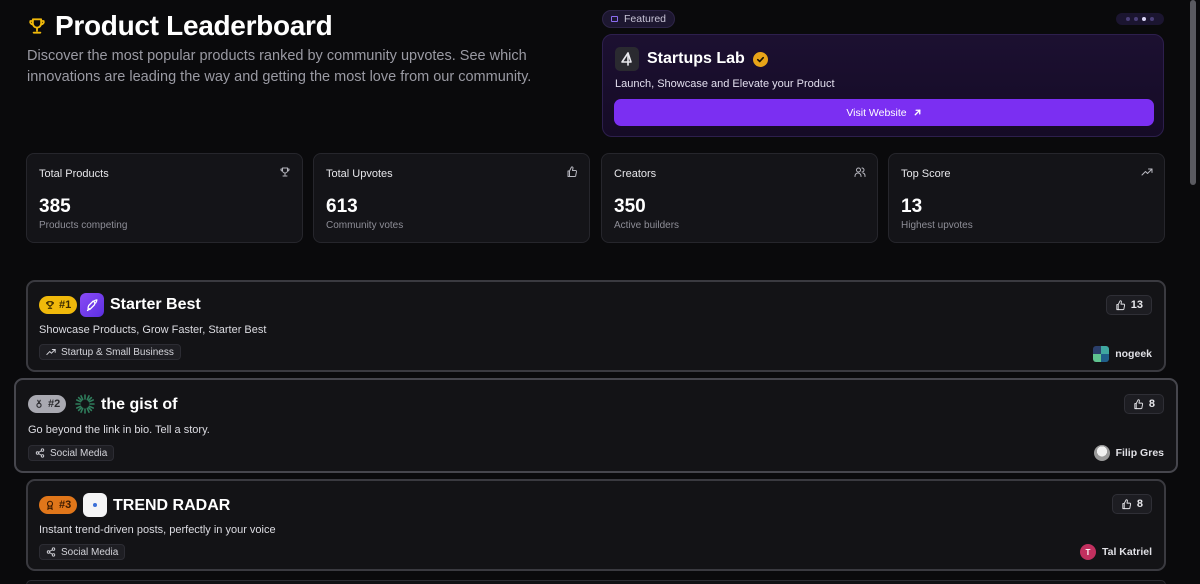 This screenshot has height=584, width=1200. Describe the element at coordinates (50, 505) in the screenshot. I see `award-icon` at that location.